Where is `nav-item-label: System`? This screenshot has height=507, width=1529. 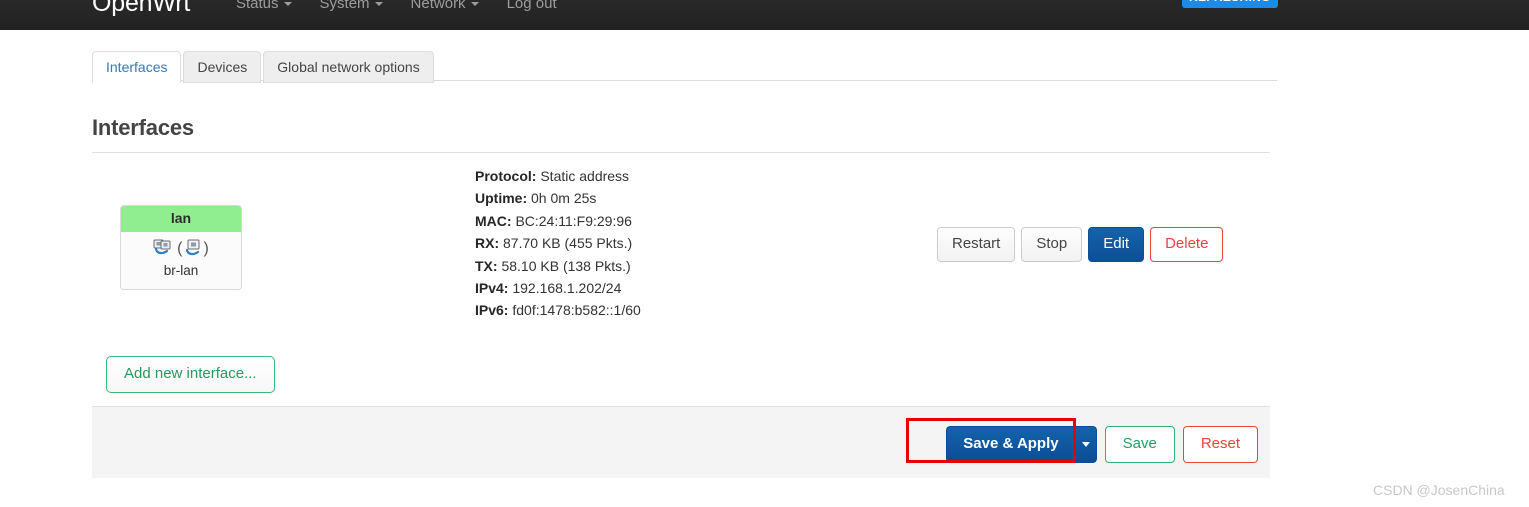 nav-item-label: System is located at coordinates (344, 6).